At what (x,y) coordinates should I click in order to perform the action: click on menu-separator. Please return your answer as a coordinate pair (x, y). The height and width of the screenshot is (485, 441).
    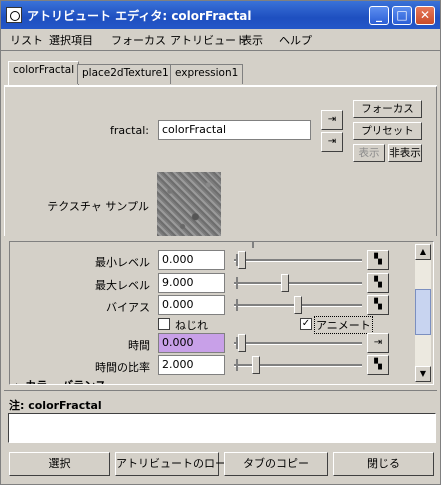
    Looking at the image, I should click on (220, 50).